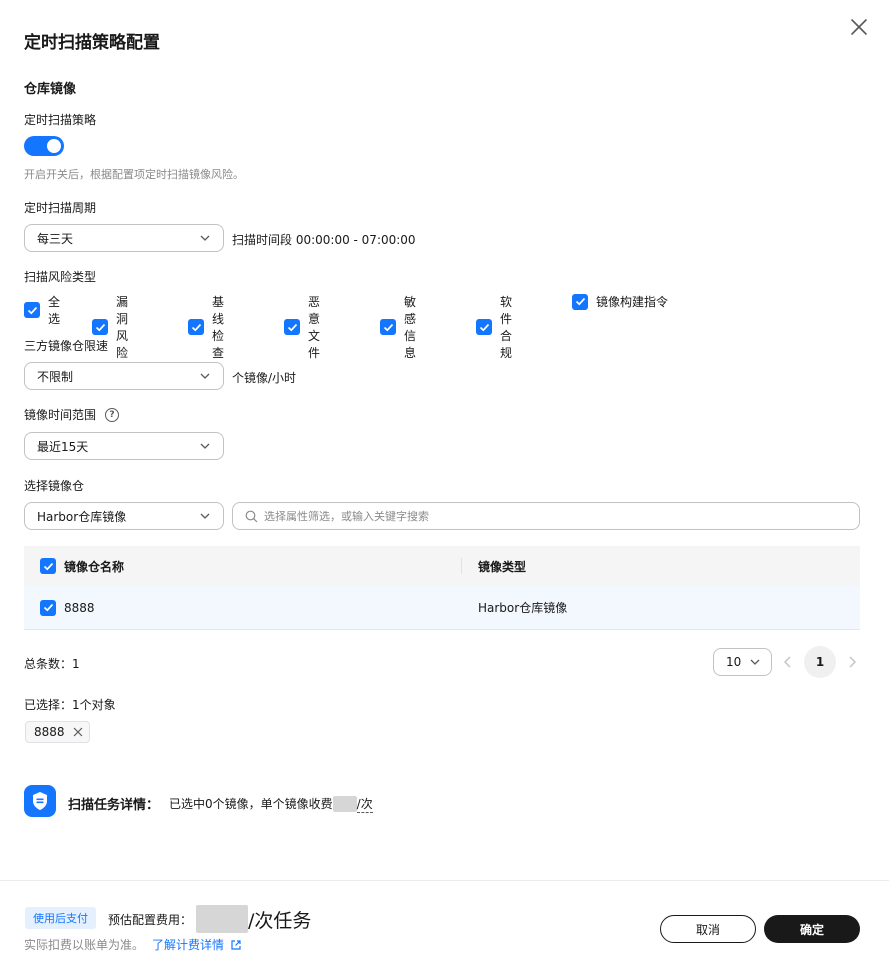 The width and height of the screenshot is (889, 966). Describe the element at coordinates (70, 705) in the screenshot. I see `selected-count: 已选择：1个对象` at that location.